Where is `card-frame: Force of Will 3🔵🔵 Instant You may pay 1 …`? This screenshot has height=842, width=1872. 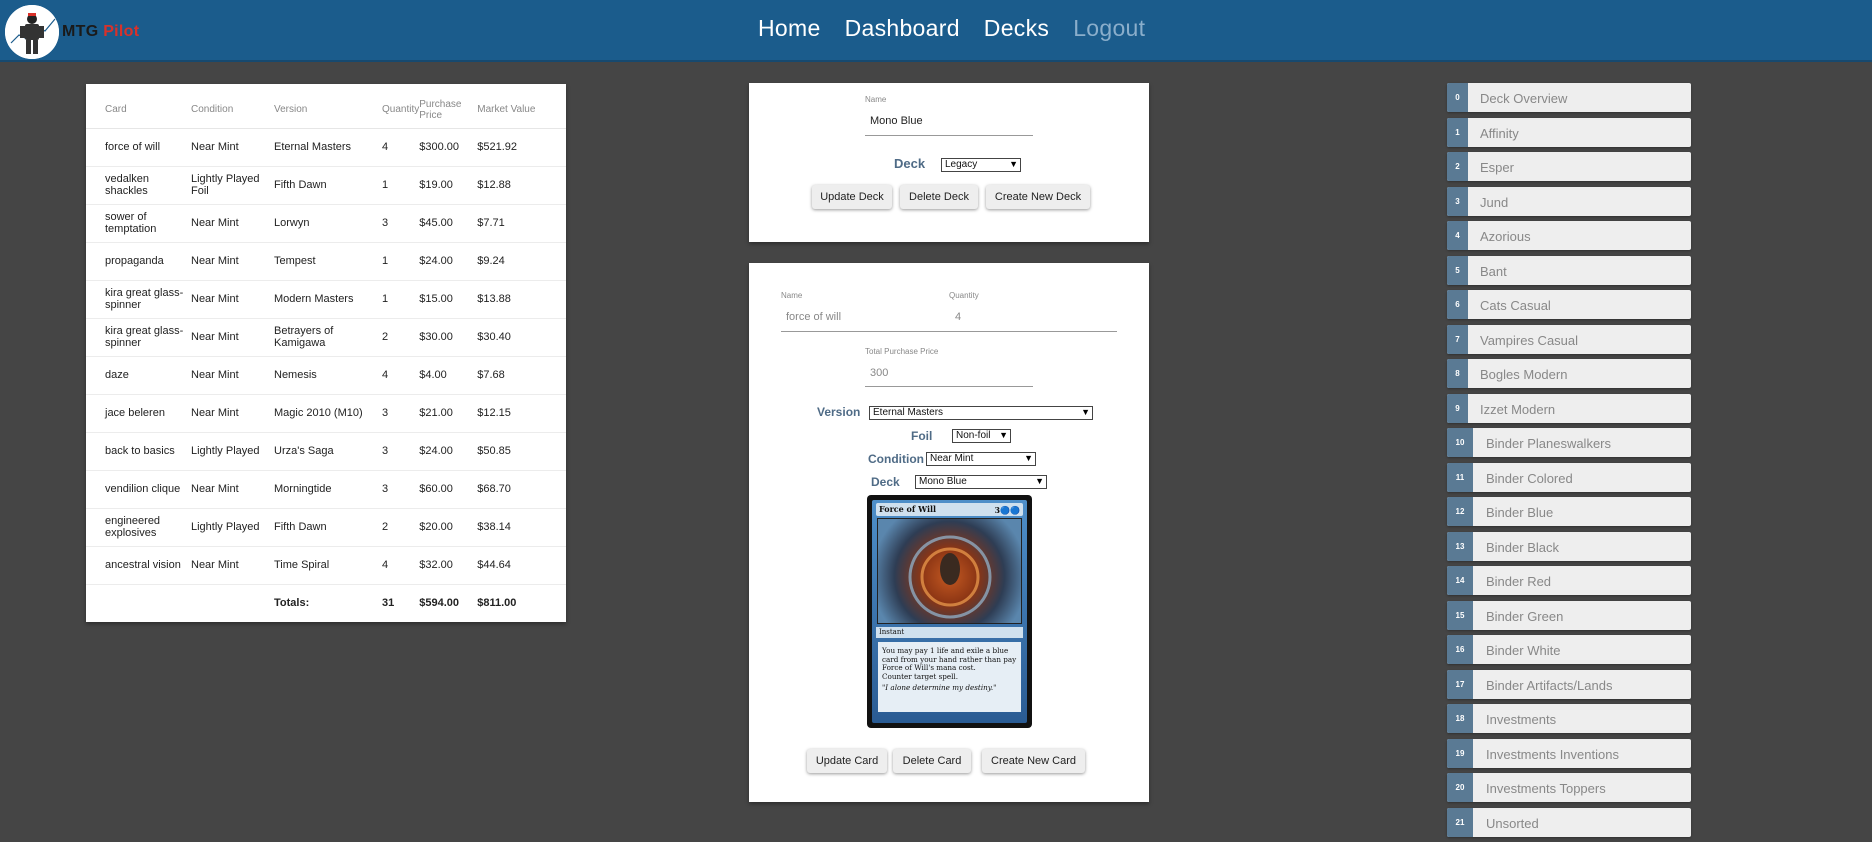
card-frame: Force of Will 3🔵🔵 Instant You may pay 1 … is located at coordinates (949, 611).